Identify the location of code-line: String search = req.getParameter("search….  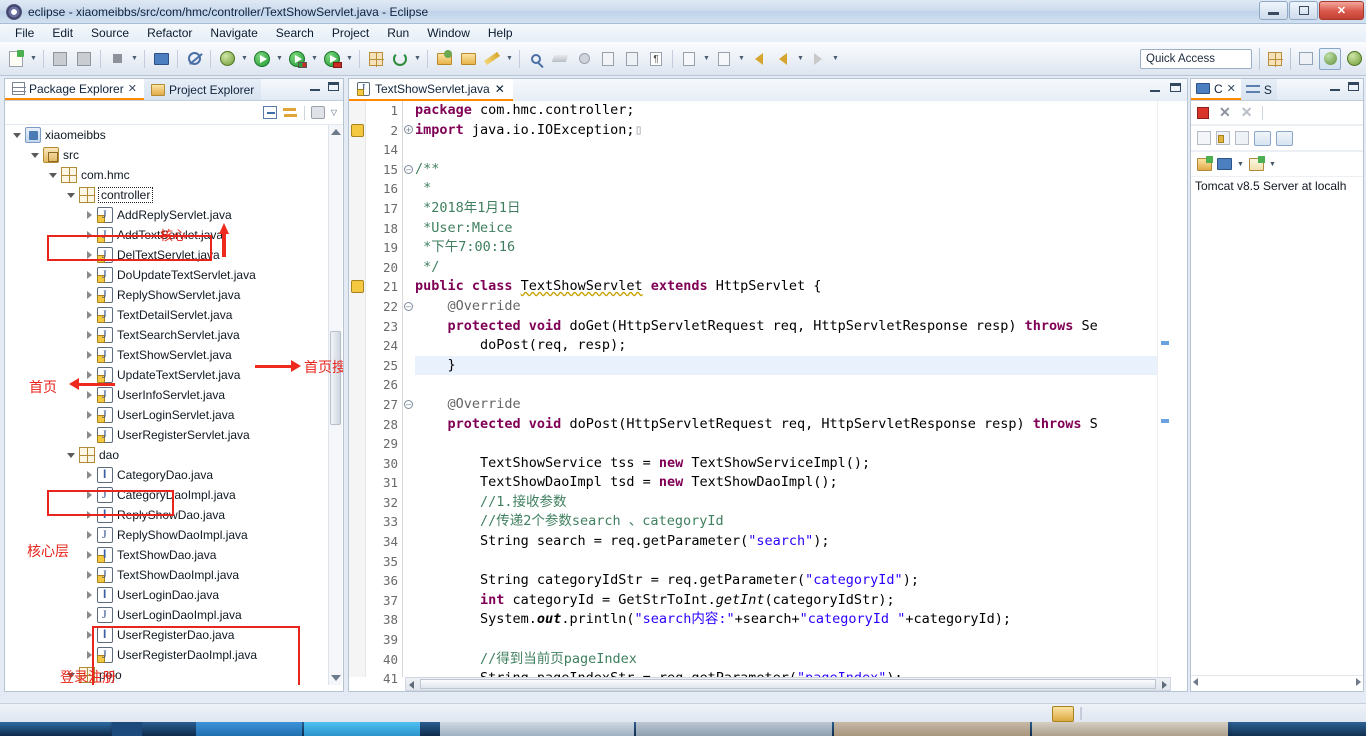
(786, 542).